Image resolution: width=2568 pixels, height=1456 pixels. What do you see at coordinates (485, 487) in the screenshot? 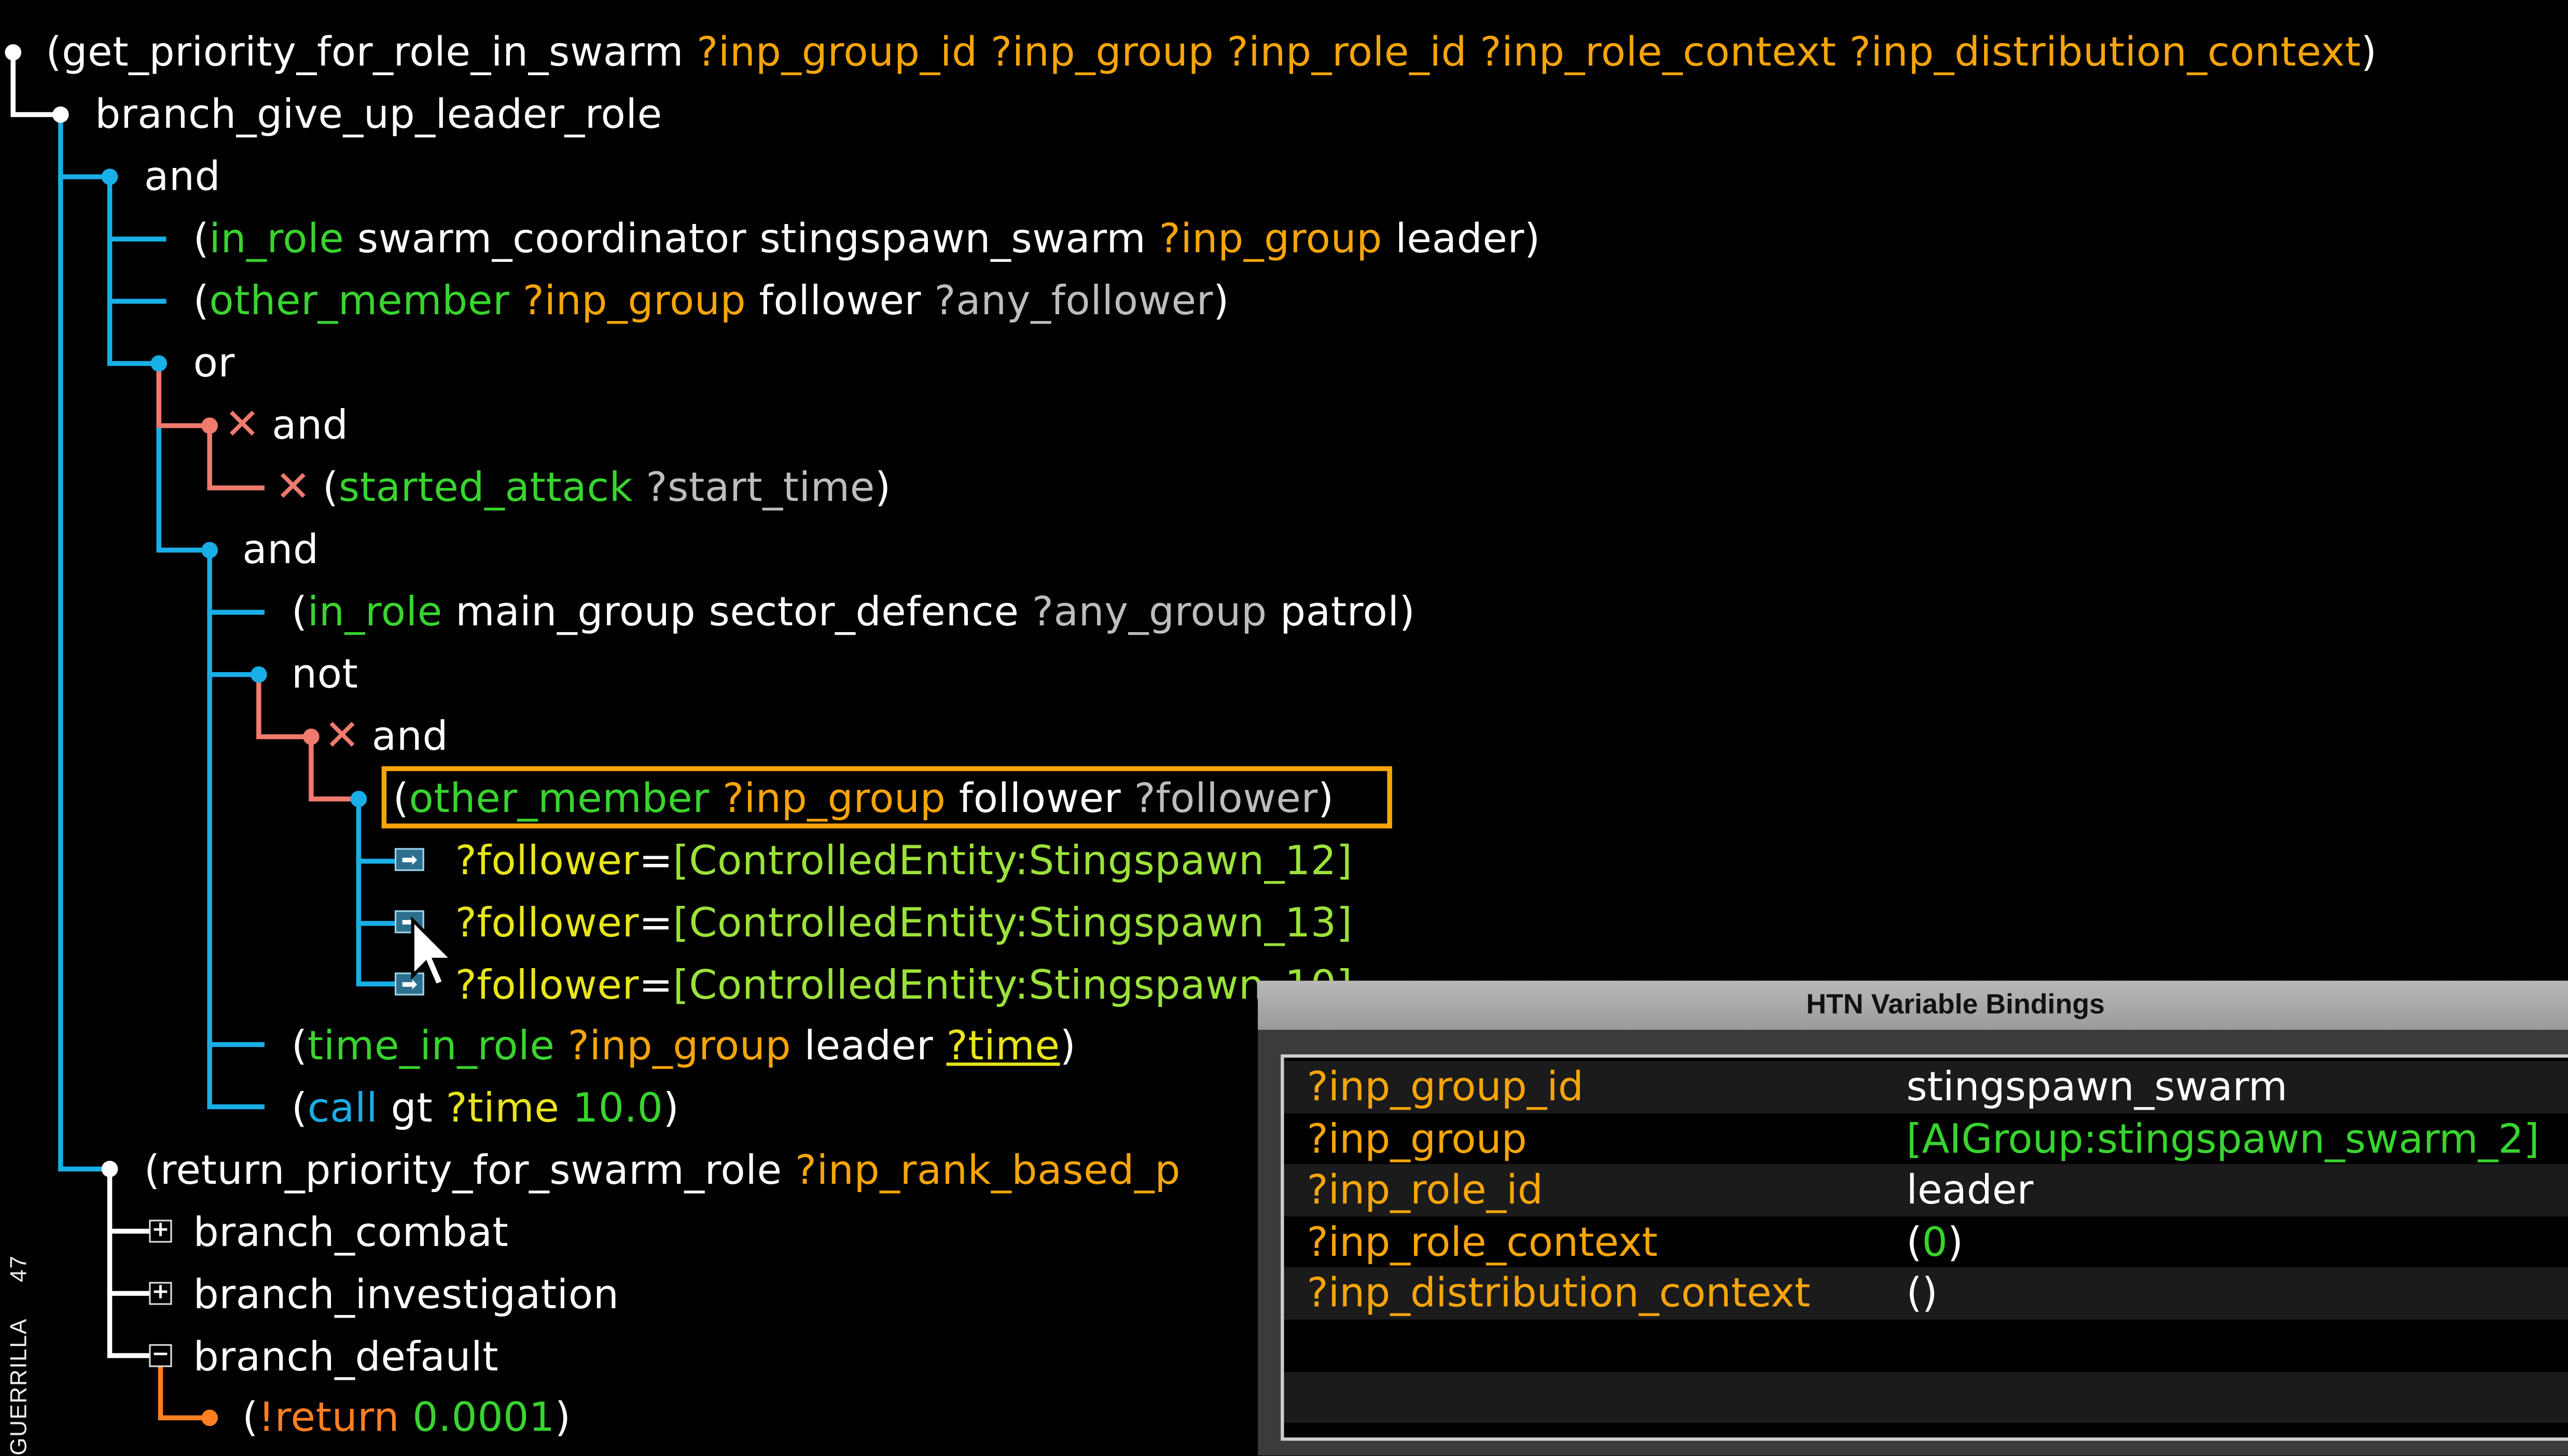
I see `predicate: started_attack` at bounding box center [485, 487].